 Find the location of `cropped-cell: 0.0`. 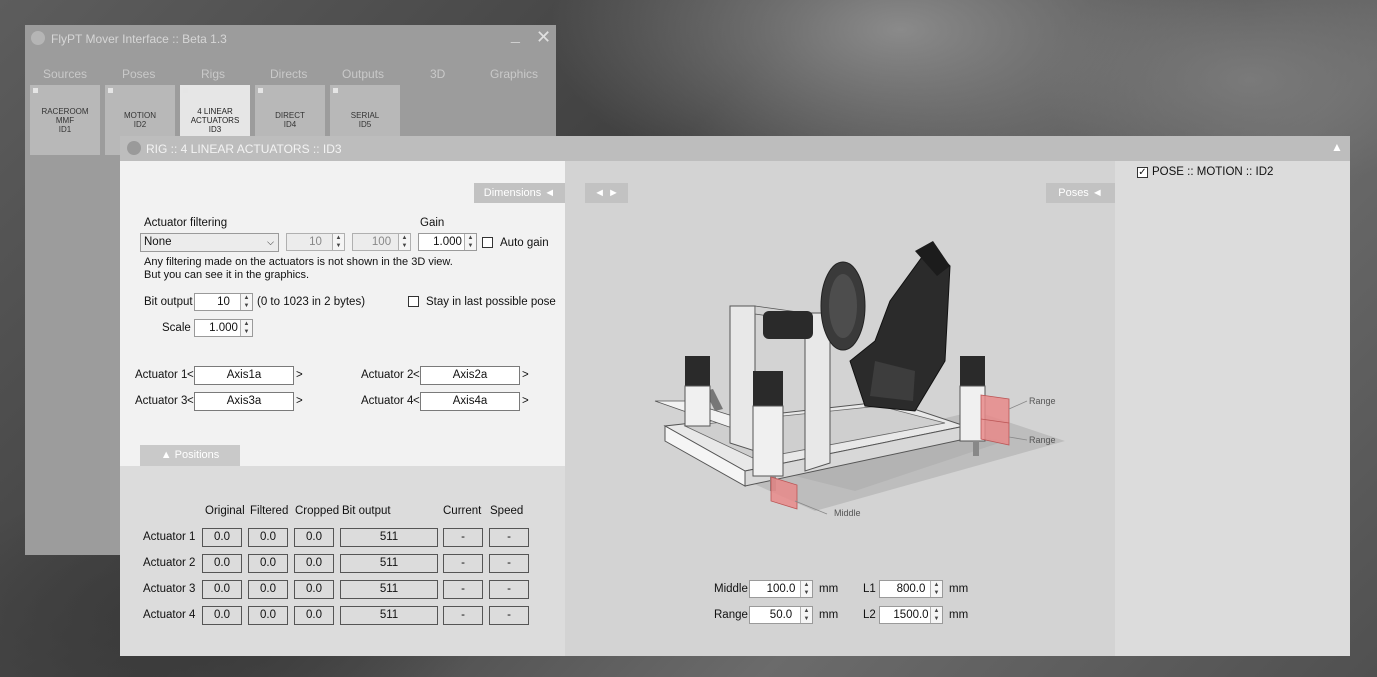

cropped-cell: 0.0 is located at coordinates (314, 589).